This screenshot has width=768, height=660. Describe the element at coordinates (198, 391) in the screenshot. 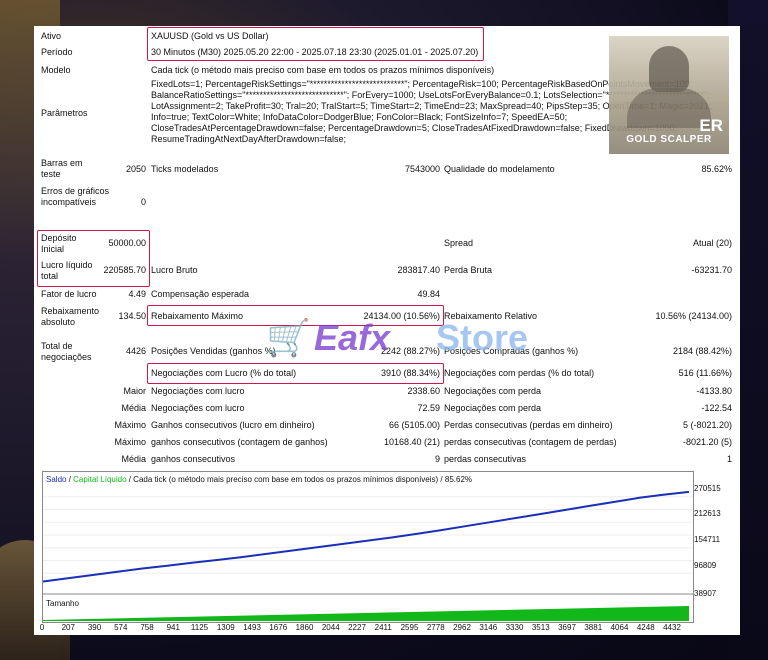

I see `maior-lucro-label: Negociações com lucro` at that location.